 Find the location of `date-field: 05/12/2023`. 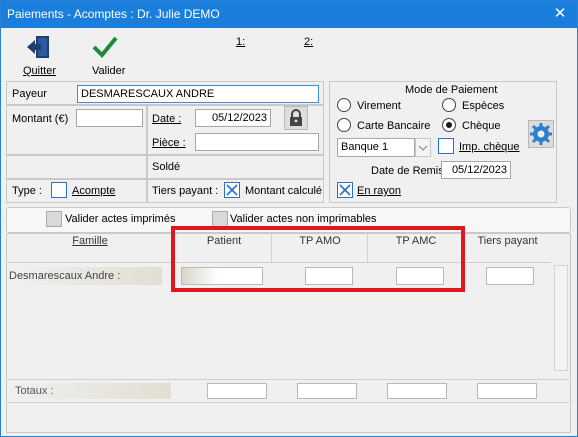

date-field: 05/12/2023 is located at coordinates (233, 118).